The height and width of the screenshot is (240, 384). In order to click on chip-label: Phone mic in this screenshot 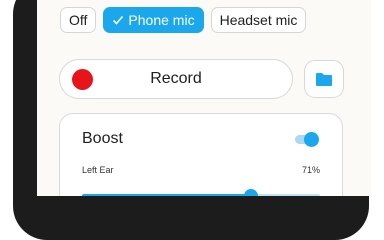, I will do `click(161, 20)`.